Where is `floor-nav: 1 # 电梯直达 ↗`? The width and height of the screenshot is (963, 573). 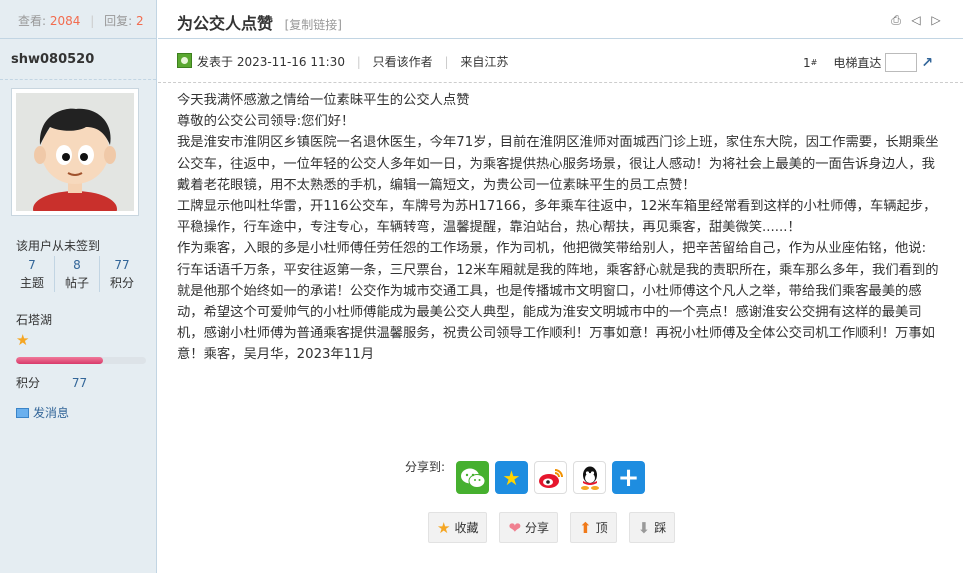
floor-nav: 1 # 电梯直达 ↗ is located at coordinates (869, 62).